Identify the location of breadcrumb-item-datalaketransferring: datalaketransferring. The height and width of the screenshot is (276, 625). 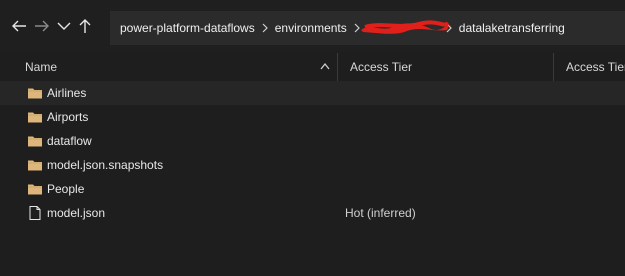
(512, 28).